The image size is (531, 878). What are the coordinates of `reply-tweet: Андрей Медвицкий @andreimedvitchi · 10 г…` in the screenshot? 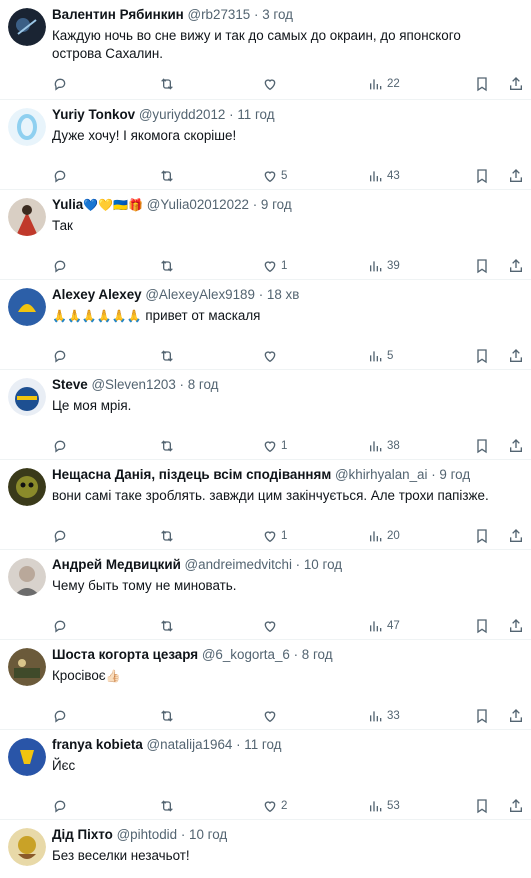 It's located at (265, 595).